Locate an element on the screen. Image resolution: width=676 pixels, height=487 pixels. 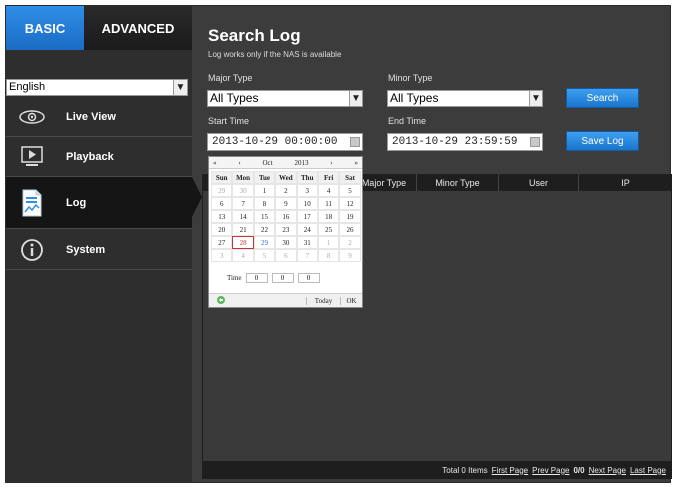
next-month-button: › is located at coordinates (331, 163).